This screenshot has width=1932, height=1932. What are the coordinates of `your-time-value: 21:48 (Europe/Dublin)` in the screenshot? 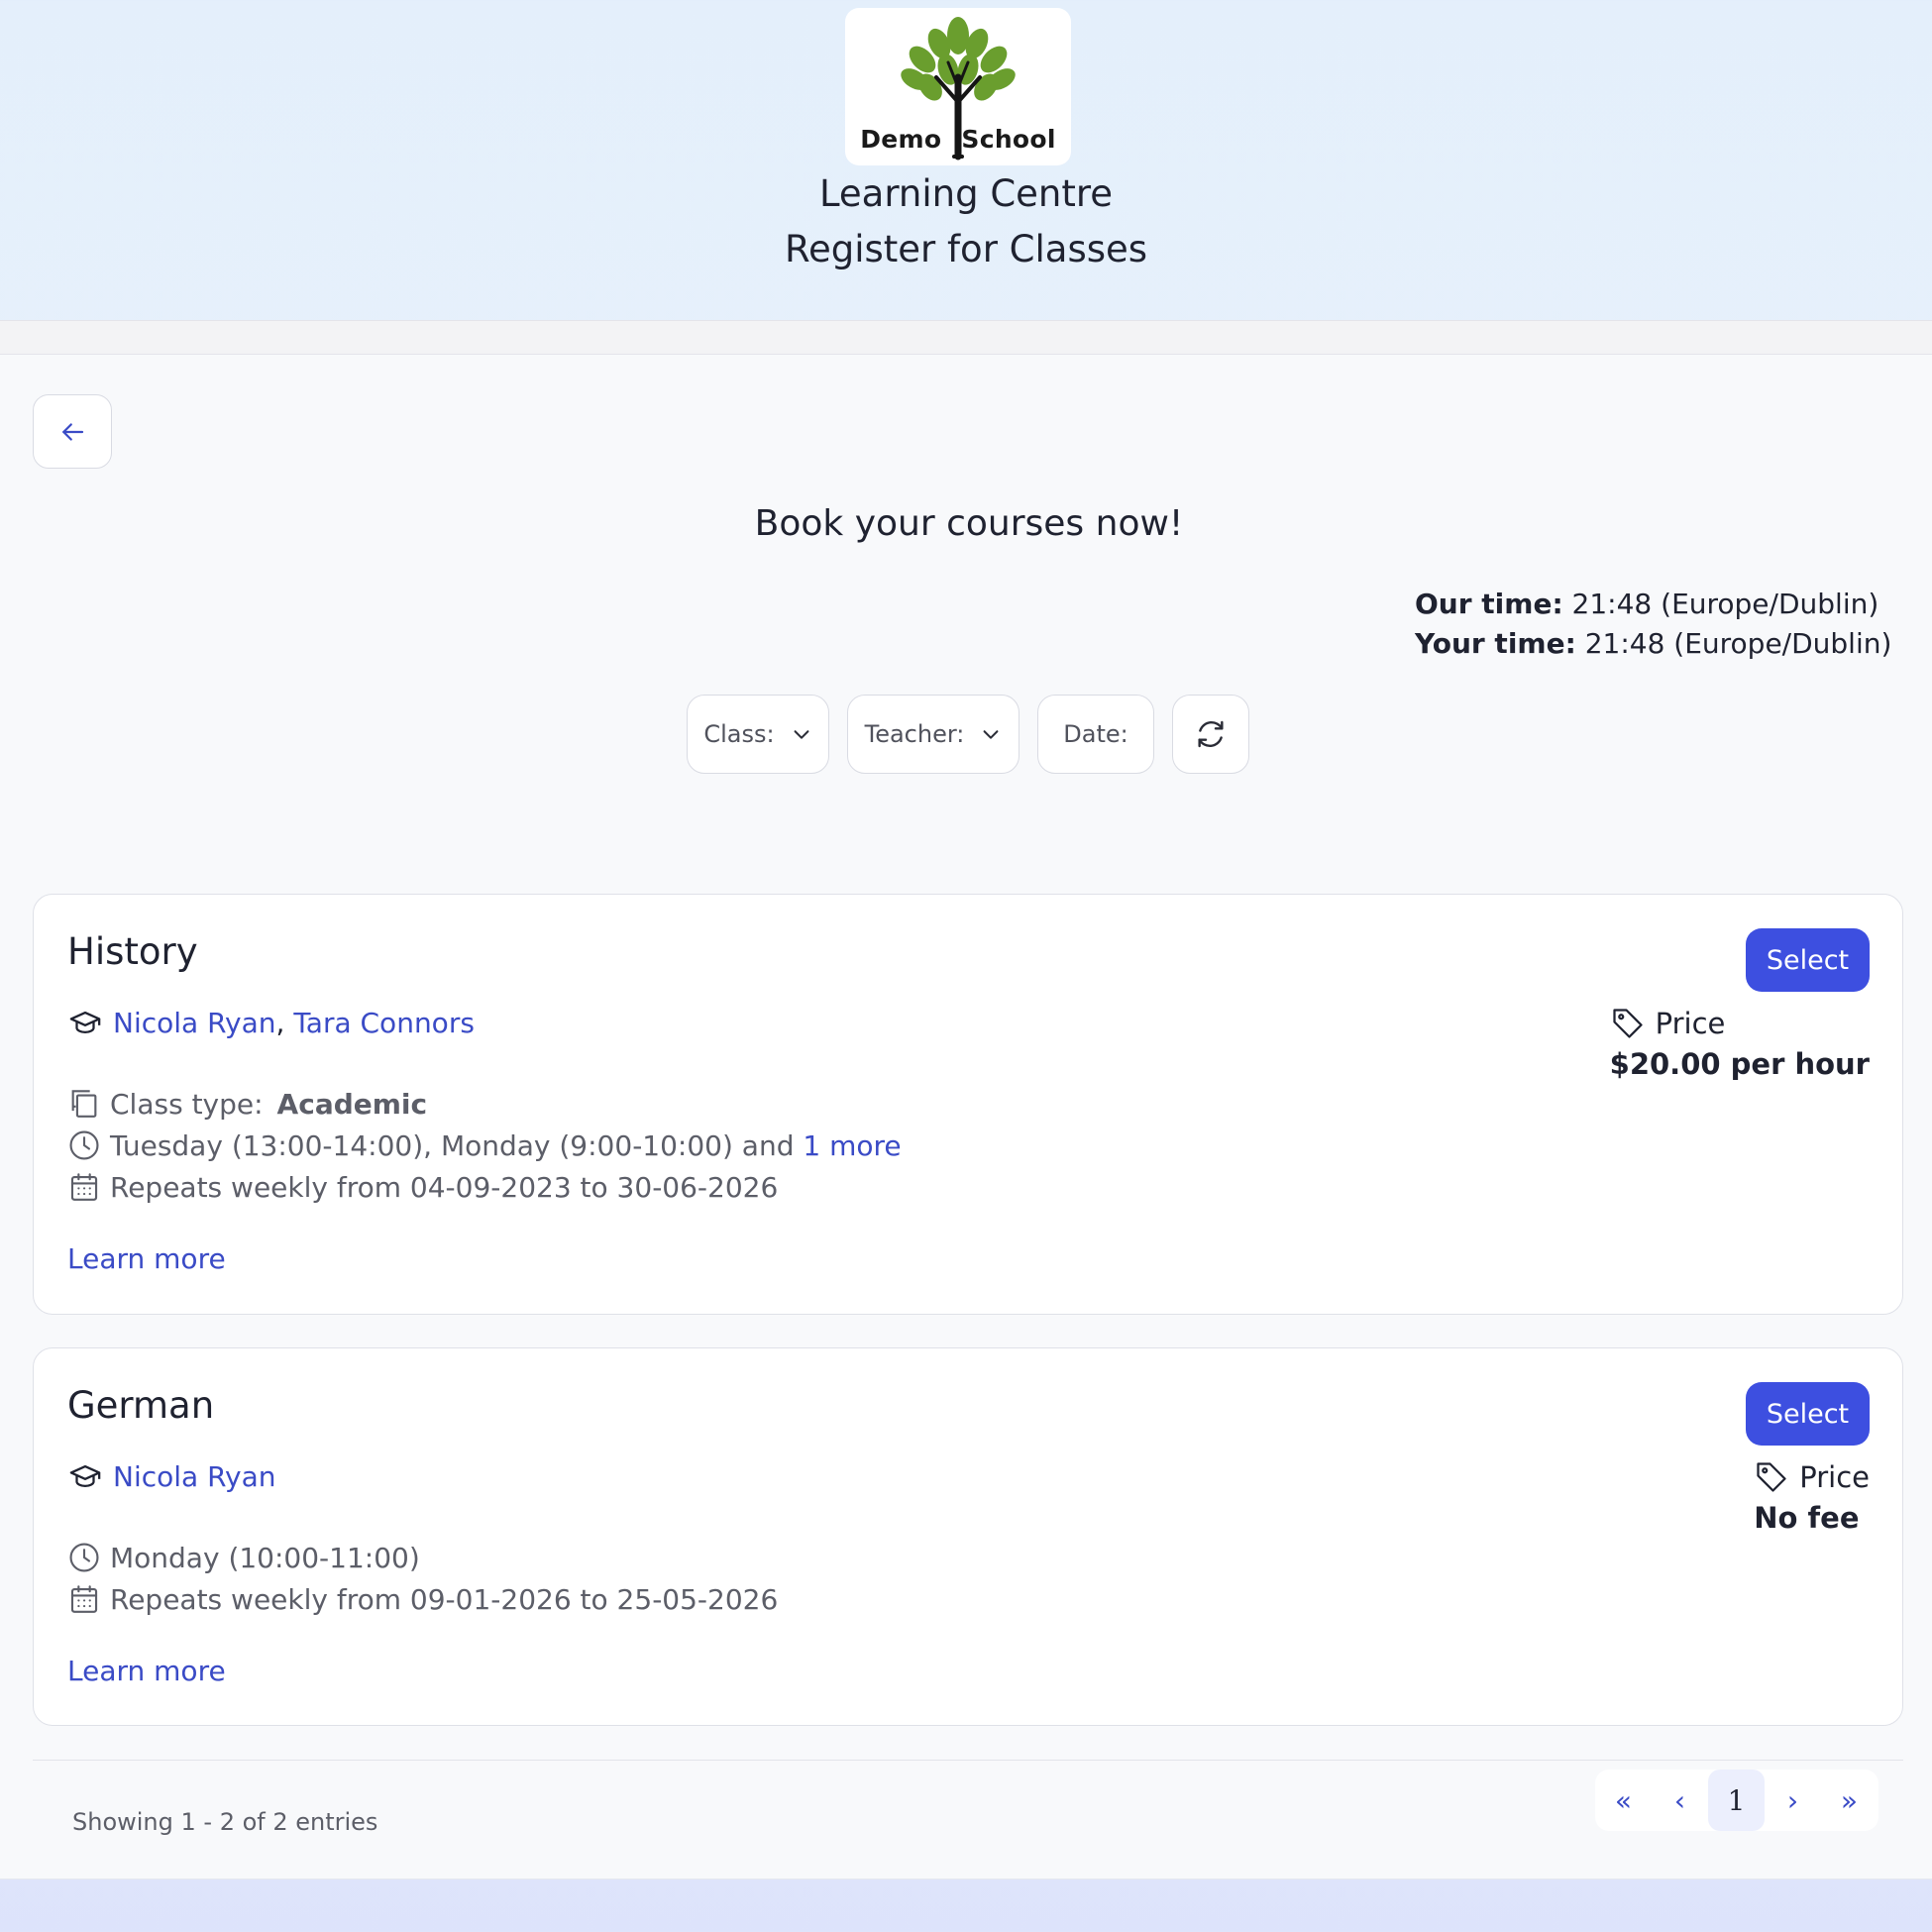 It's located at (1738, 644).